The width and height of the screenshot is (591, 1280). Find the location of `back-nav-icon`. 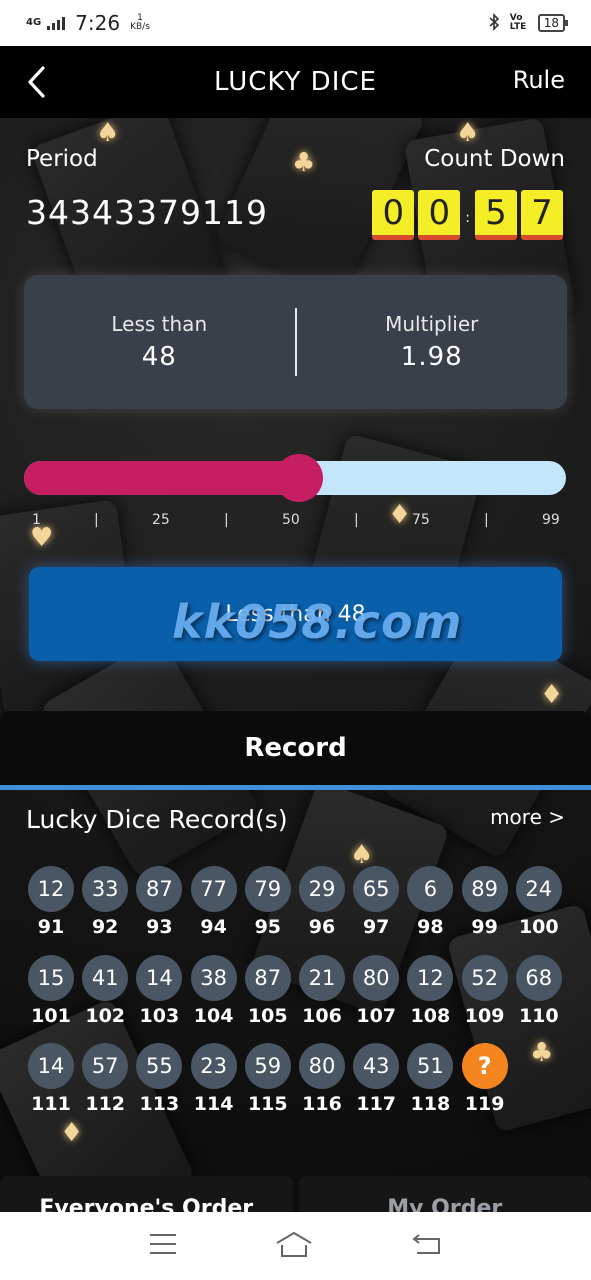

back-nav-icon is located at coordinates (427, 1246).